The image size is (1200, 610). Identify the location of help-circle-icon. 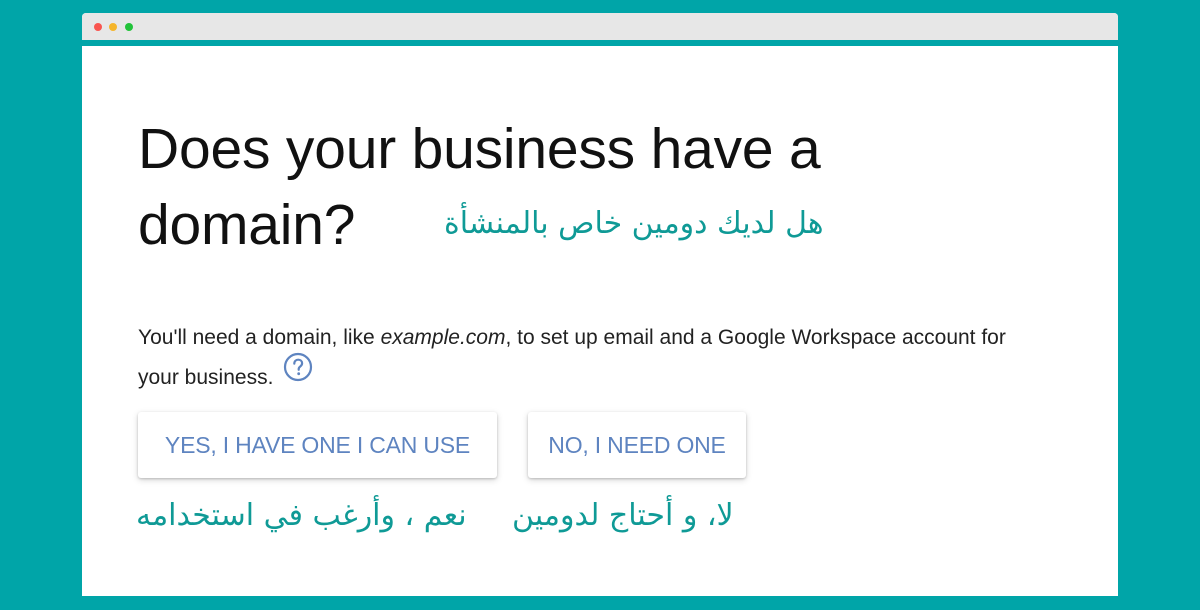
(298, 374).